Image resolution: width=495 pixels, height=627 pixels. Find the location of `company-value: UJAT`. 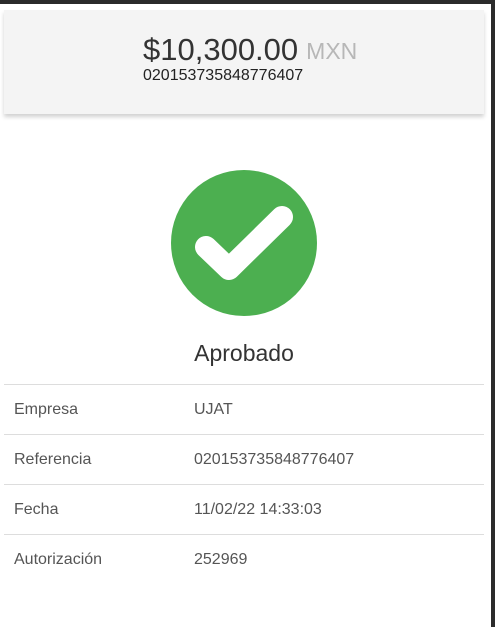

company-value: UJAT is located at coordinates (213, 409).